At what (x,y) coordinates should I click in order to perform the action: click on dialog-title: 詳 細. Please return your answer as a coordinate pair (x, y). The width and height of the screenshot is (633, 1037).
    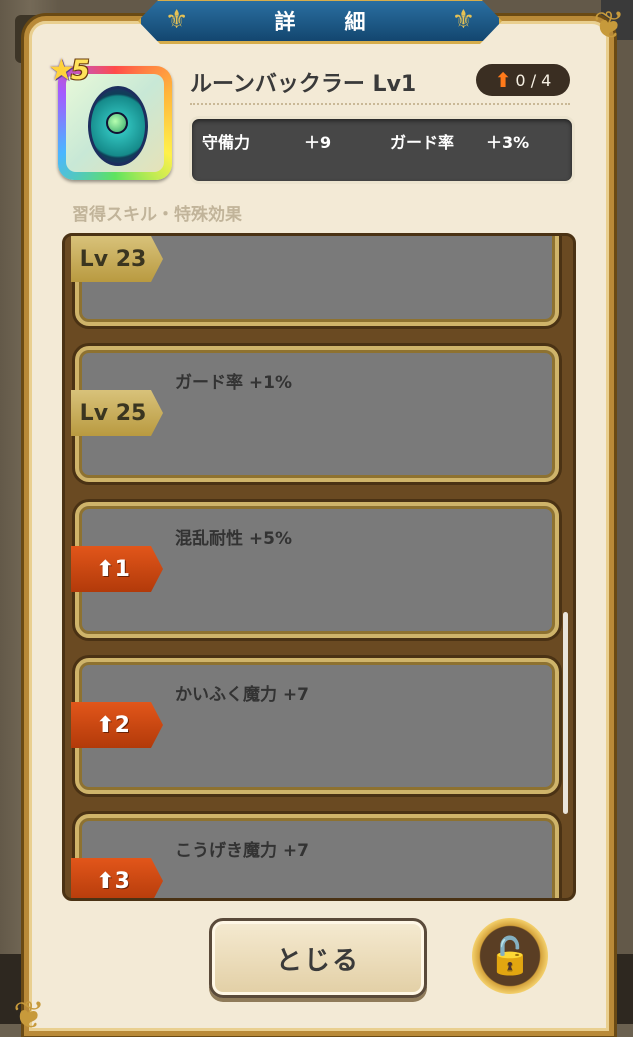
    Looking at the image, I should click on (327, 22).